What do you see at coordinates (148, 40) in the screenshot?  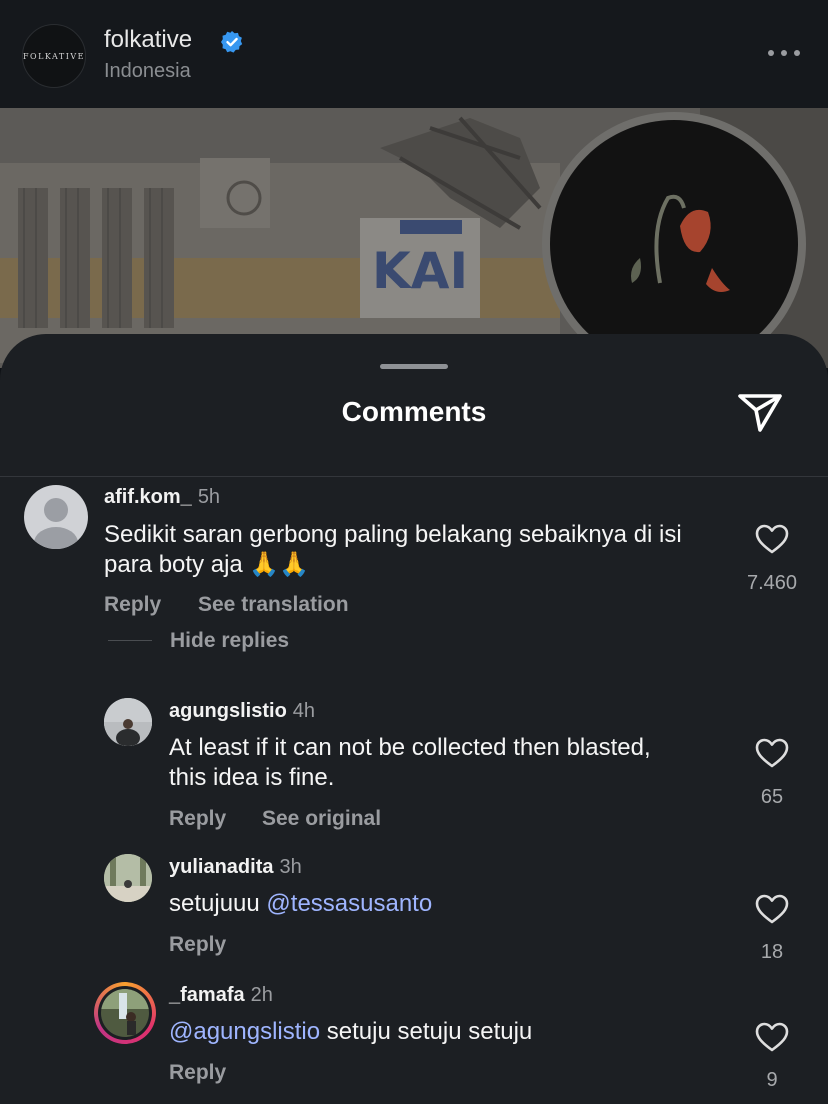 I see `account-username: folkative` at bounding box center [148, 40].